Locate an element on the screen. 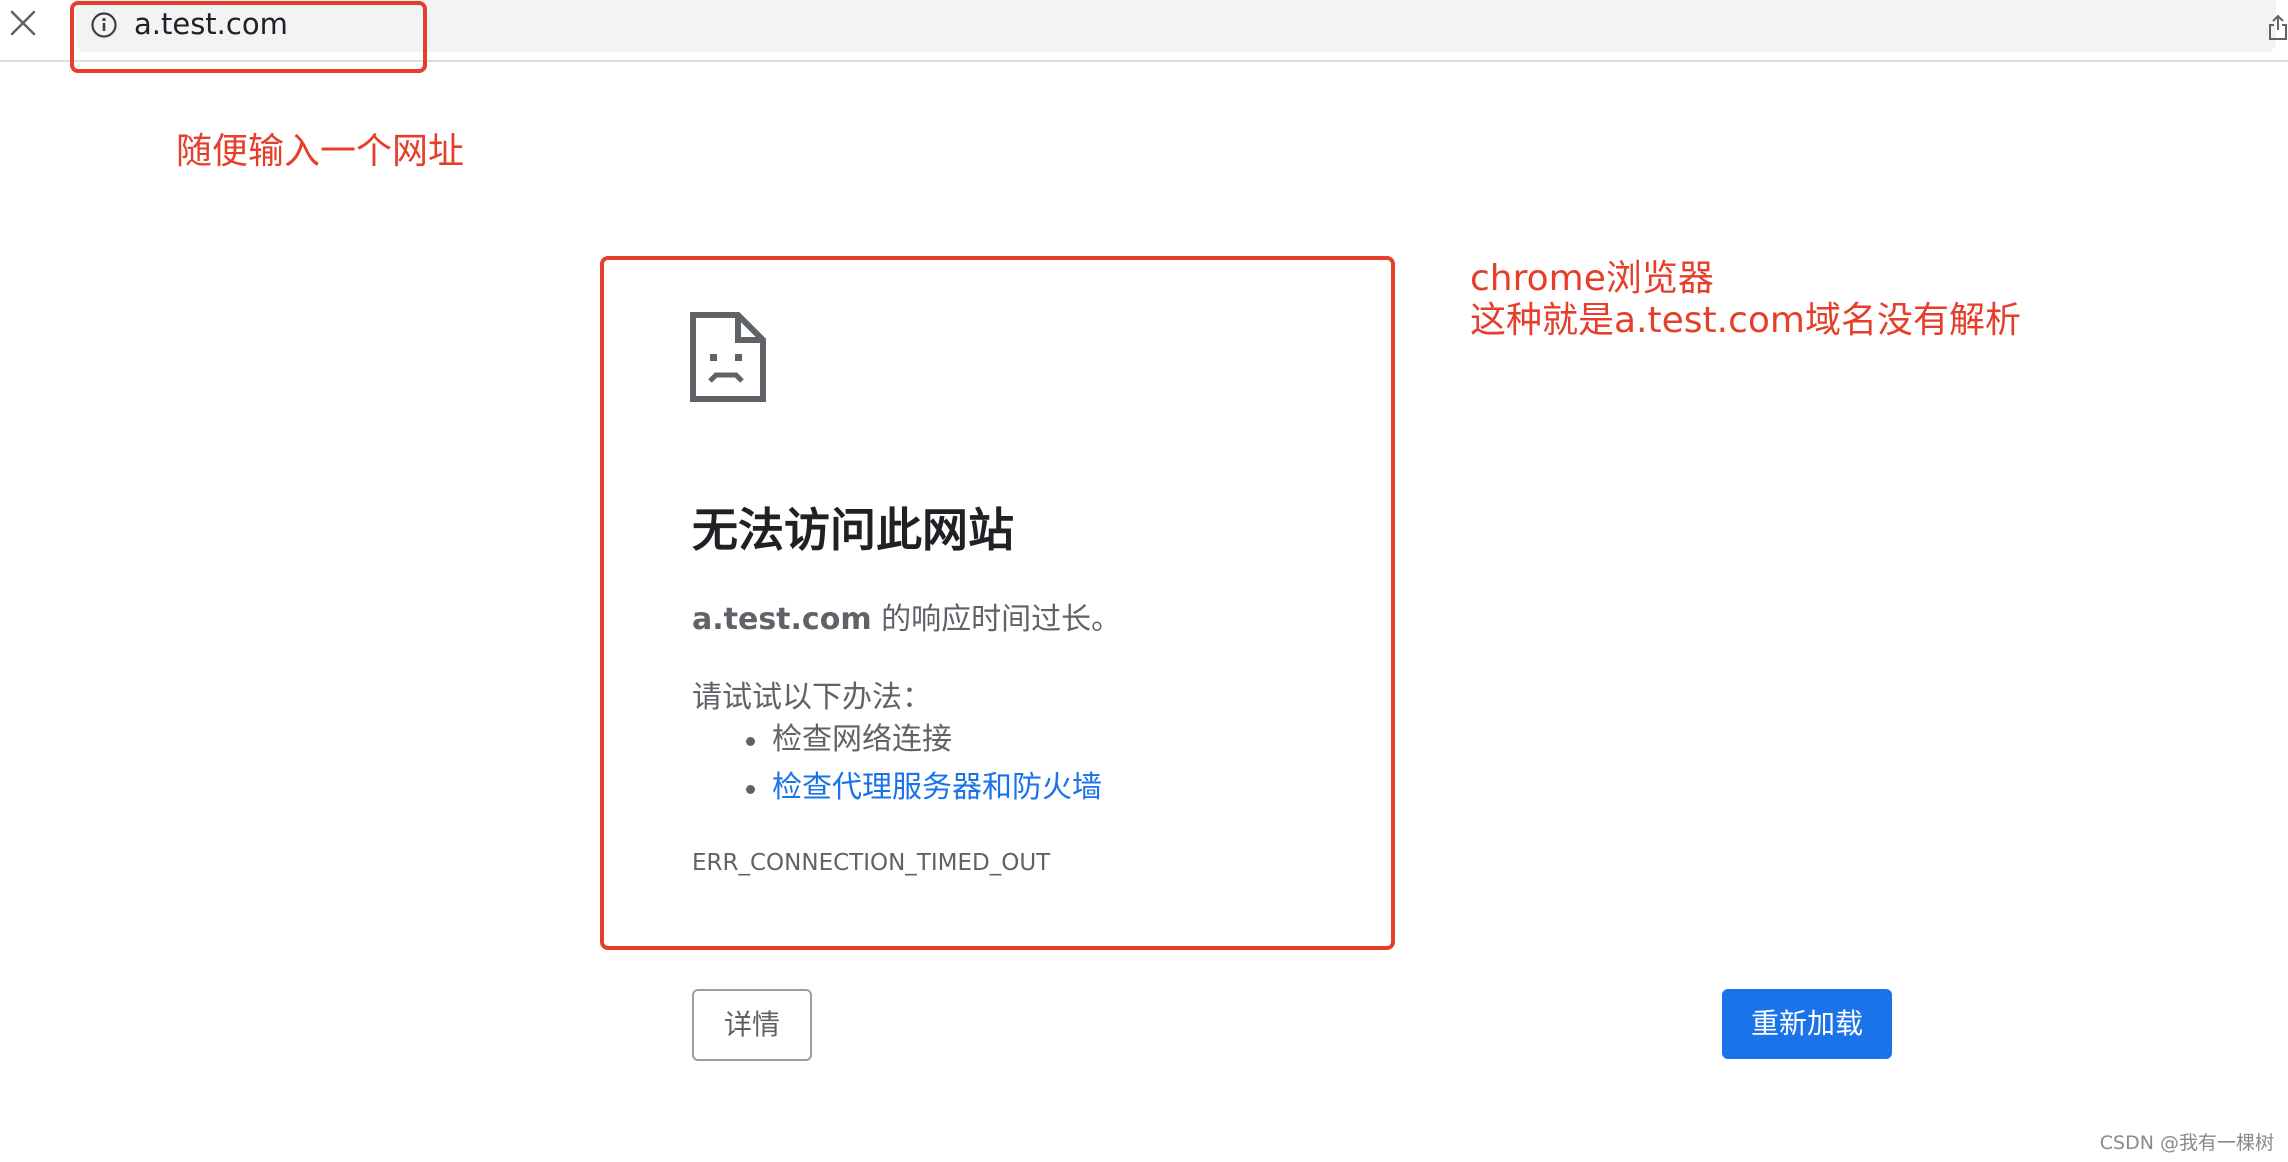 The width and height of the screenshot is (2288, 1162). chrome-note-line1: chrome浏览器 is located at coordinates (1592, 278).